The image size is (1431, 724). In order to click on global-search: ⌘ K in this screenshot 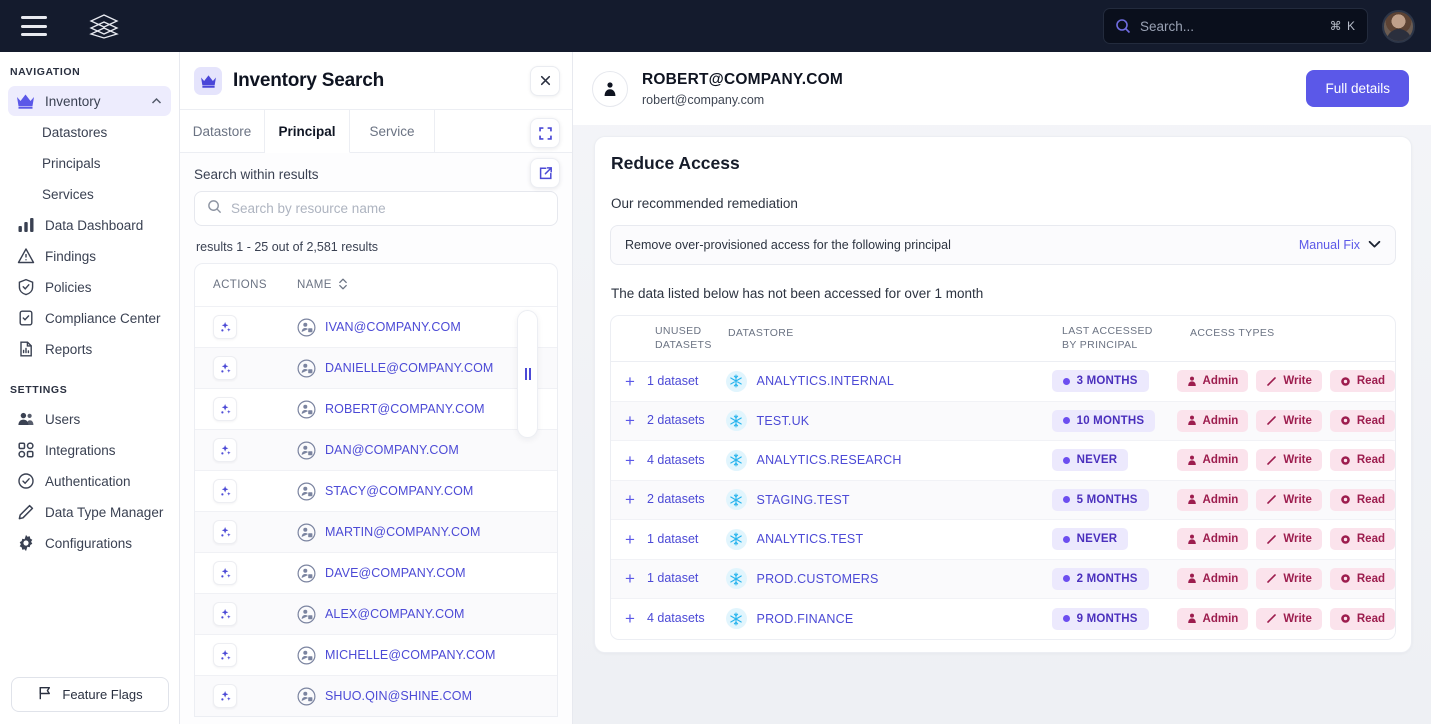, I will do `click(1235, 26)`.